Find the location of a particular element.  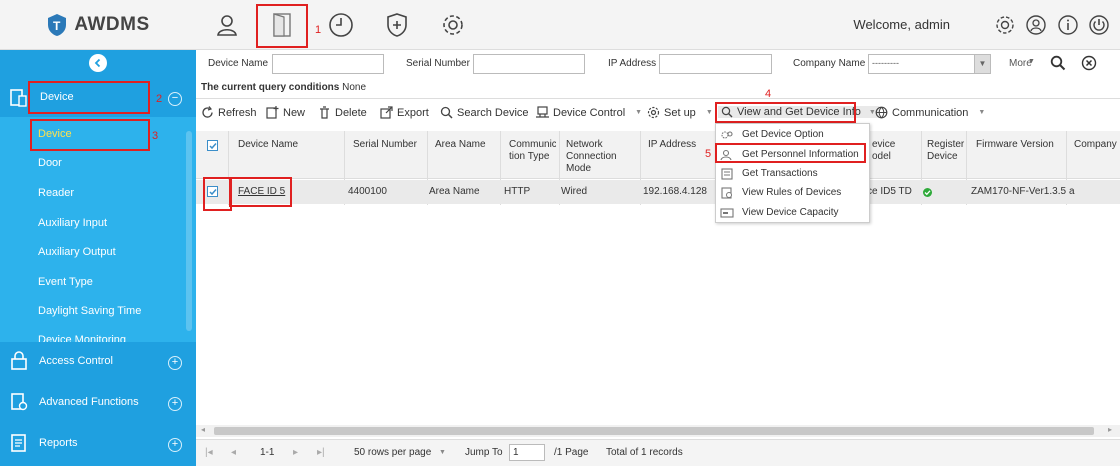

horizontal-scrollbar: ◂ ▸ is located at coordinates (658, 431).